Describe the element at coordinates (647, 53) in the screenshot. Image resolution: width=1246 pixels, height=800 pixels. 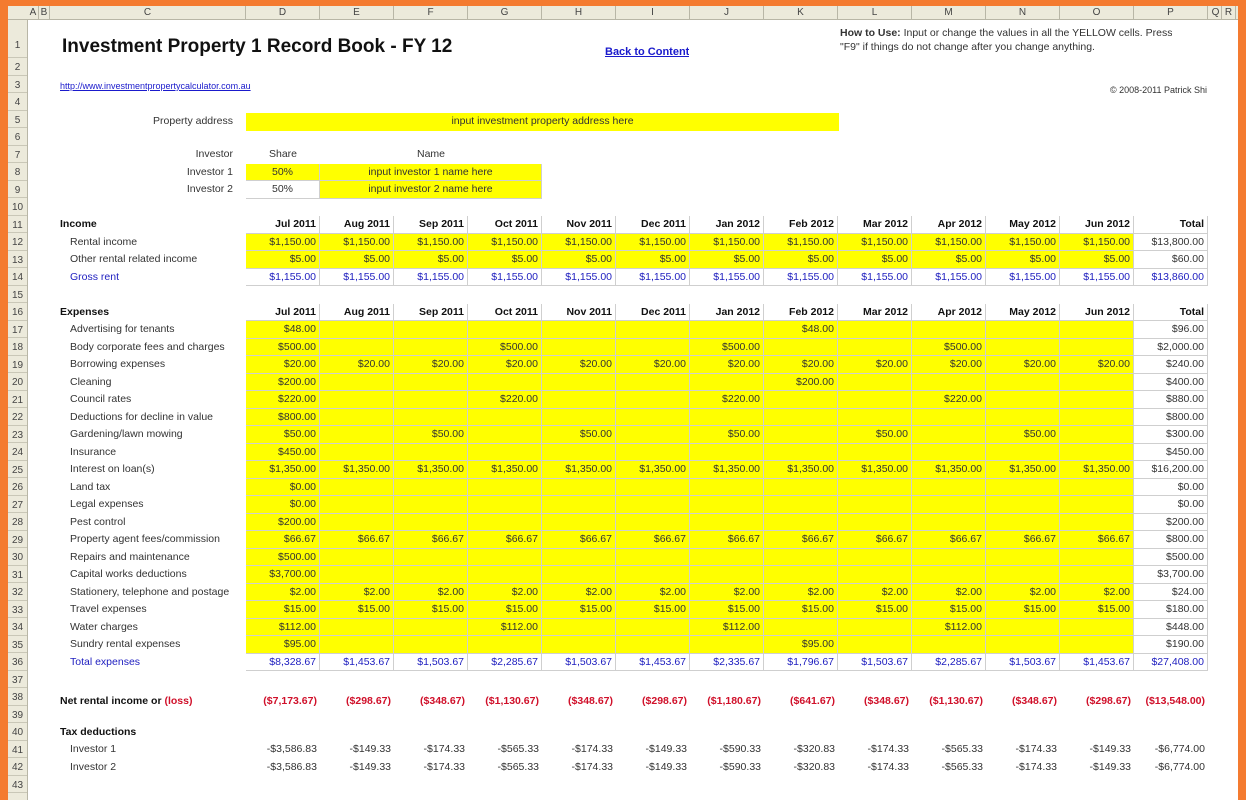
I see `back-to-content-link: Back to Content` at that location.